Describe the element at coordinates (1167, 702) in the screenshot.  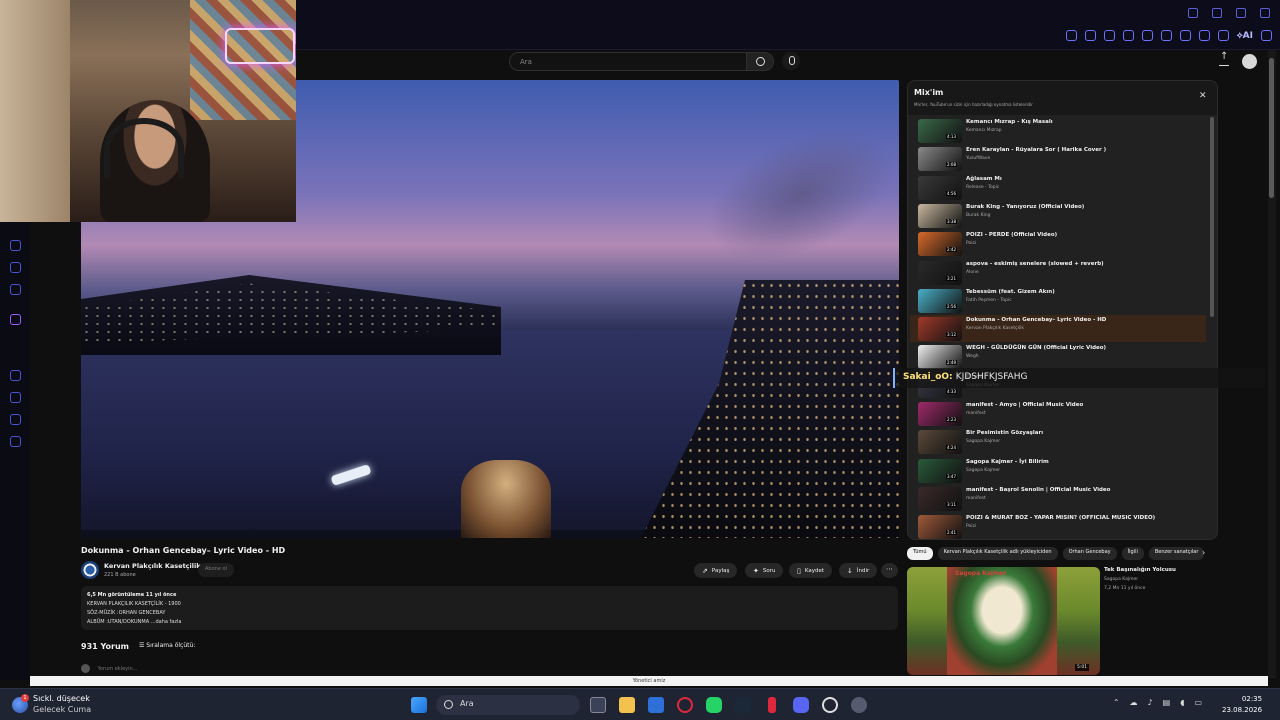
I see `network-icon: ▤` at that location.